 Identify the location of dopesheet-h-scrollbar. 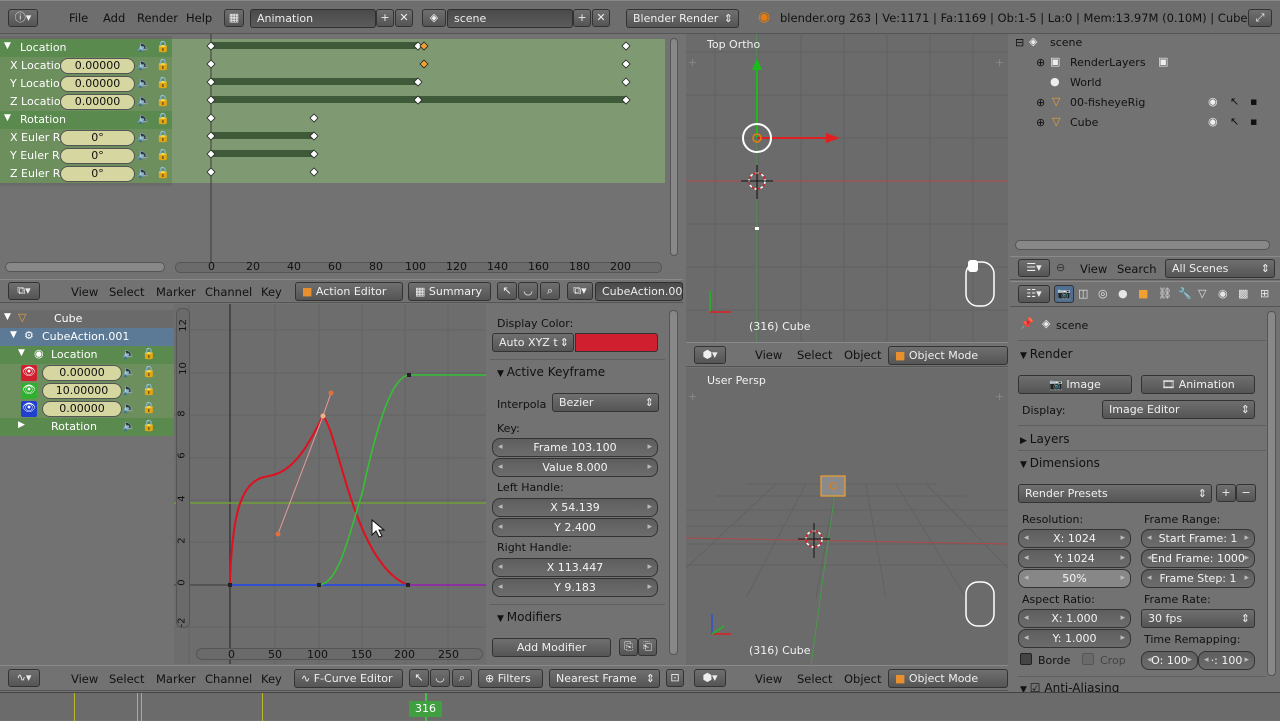
(85, 267).